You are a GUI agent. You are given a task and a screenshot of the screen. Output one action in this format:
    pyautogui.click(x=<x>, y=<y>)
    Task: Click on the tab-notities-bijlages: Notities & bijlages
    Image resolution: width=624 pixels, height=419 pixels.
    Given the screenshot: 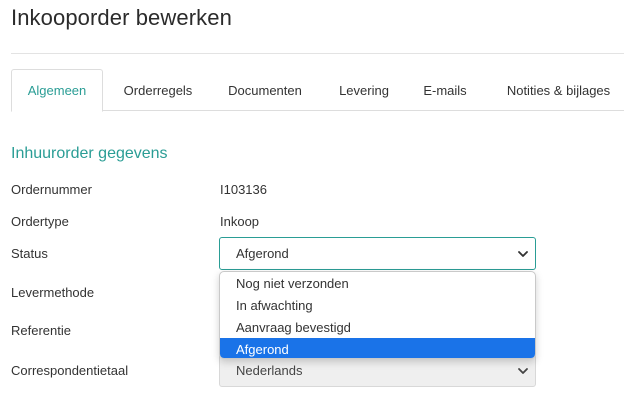 What is the action you would take?
    pyautogui.click(x=558, y=90)
    